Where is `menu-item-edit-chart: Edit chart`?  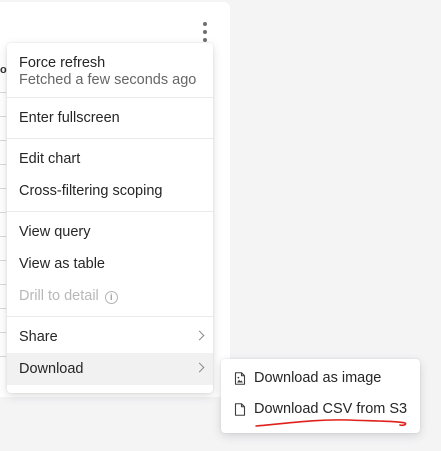
menu-item-edit-chart: Edit chart is located at coordinates (110, 159).